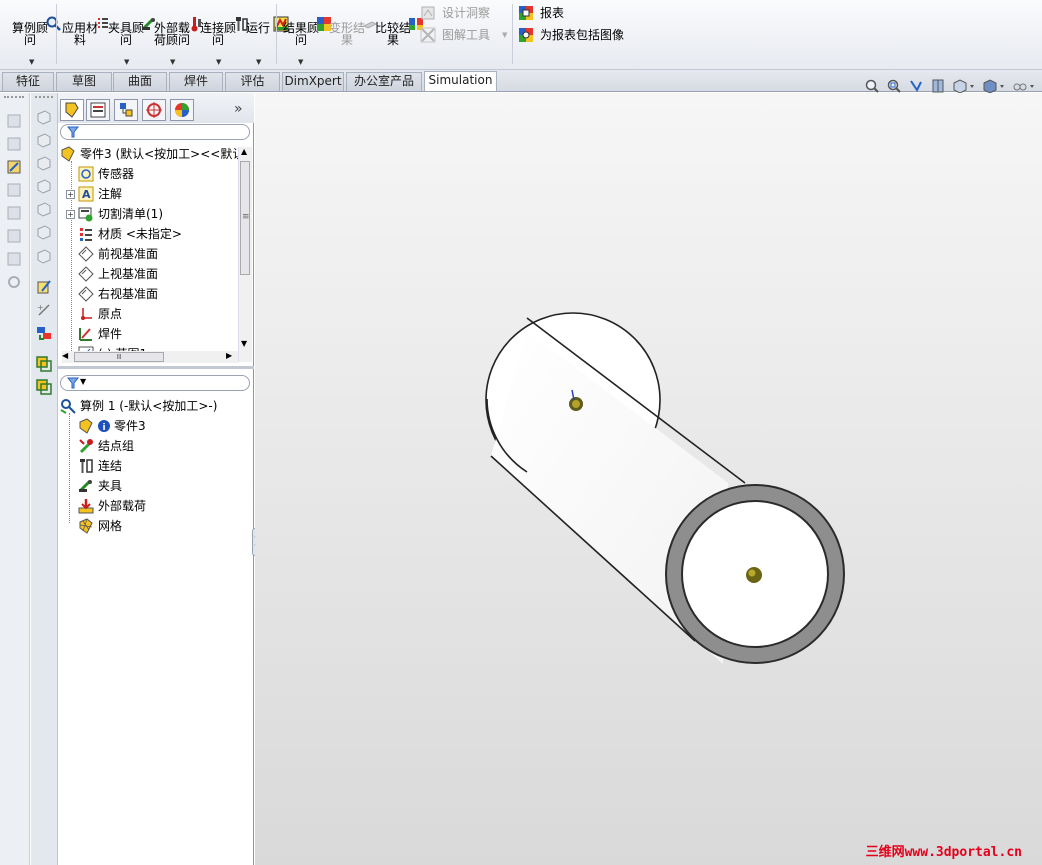  I want to click on display-manager-tab, so click(182, 110).